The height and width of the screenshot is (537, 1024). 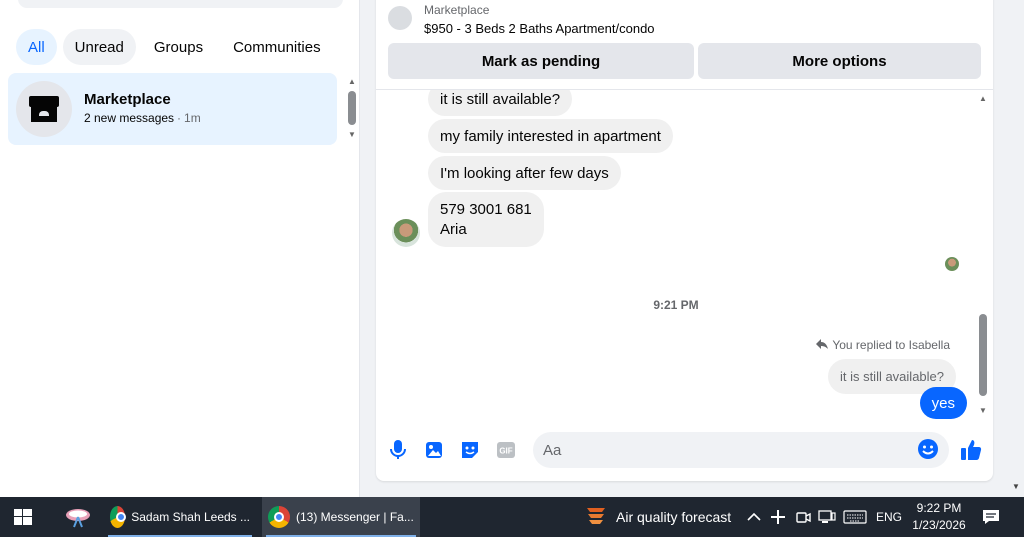 I want to click on chat-preview-text: 2 new messages, so click(x=129, y=118).